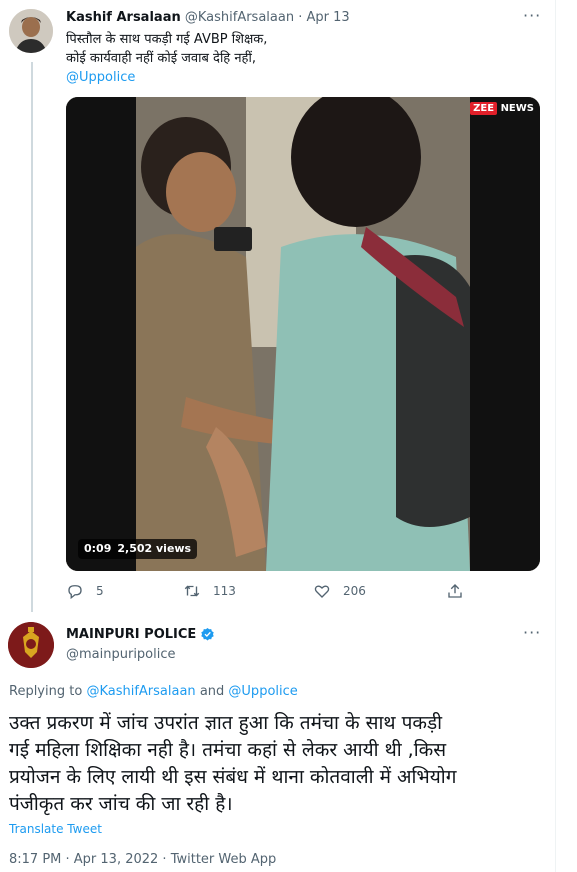 The height and width of the screenshot is (872, 577). I want to click on avatar-photo, so click(31, 31).